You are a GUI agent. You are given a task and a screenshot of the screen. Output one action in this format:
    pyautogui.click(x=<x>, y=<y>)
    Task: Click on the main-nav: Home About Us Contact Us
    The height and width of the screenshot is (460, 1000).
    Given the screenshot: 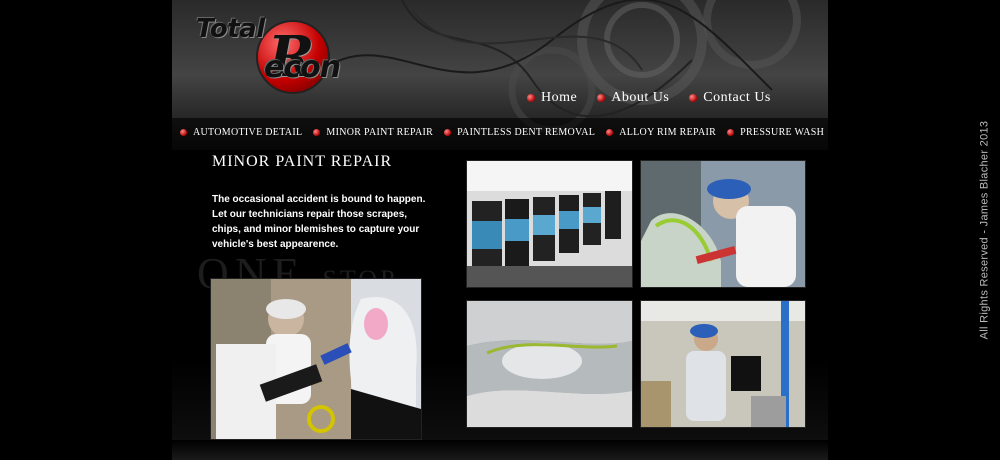 What is the action you would take?
    pyautogui.click(x=649, y=98)
    